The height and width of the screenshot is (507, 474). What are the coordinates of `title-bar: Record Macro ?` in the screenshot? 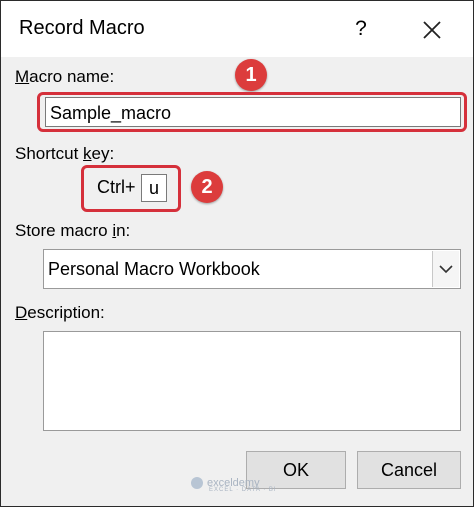 It's located at (237, 29).